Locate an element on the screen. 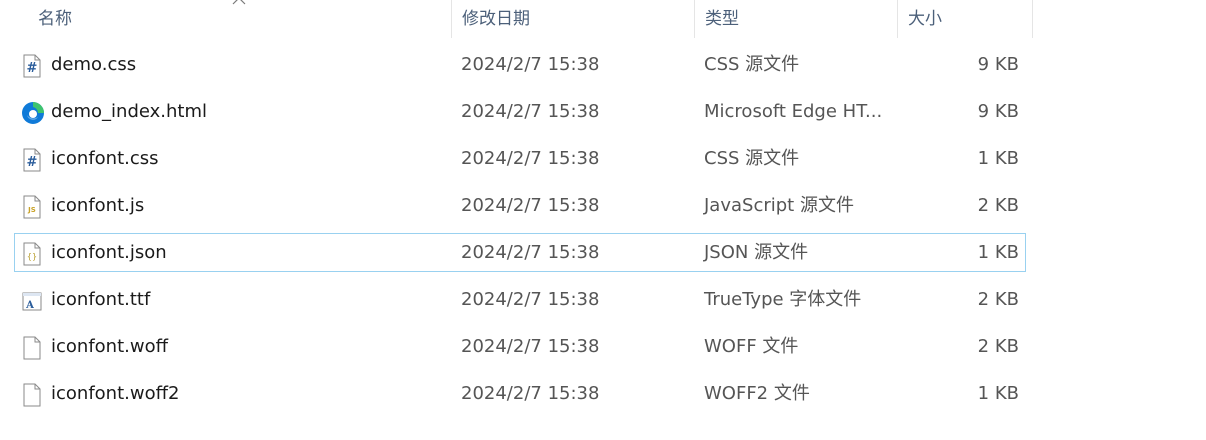 Image resolution: width=1206 pixels, height=440 pixels. file-row: iconfont.woff 2024/2/7 15:38 WOFF 文件 2 KB is located at coordinates (520, 346).